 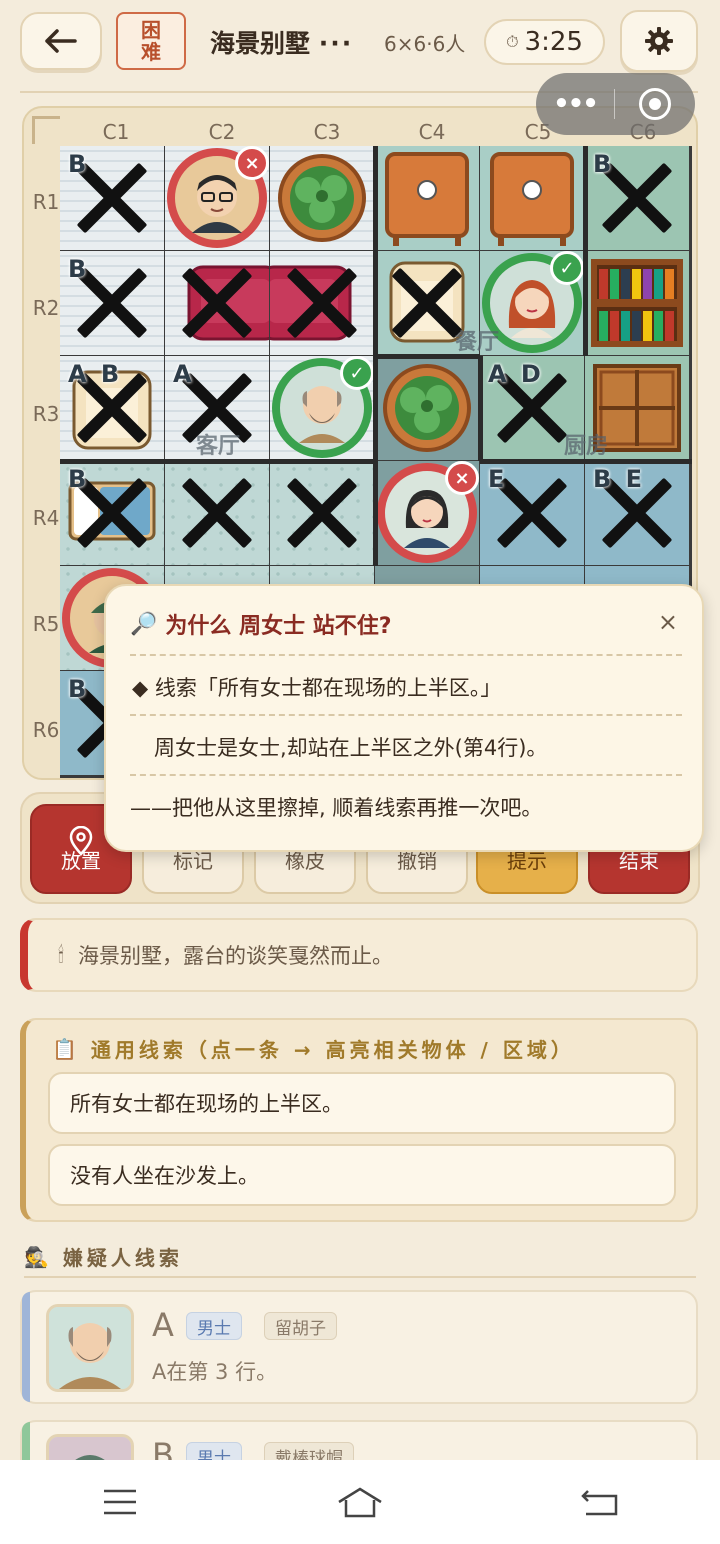 I want to click on cell-r4c2, so click(x=217, y=513).